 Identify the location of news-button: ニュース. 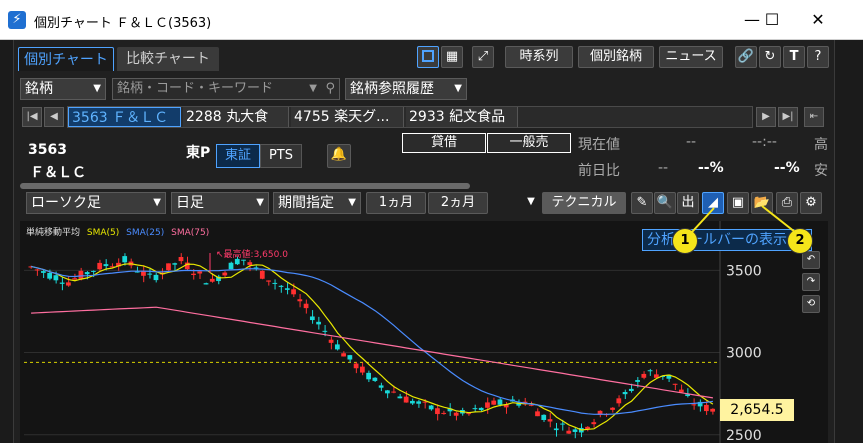
(691, 57).